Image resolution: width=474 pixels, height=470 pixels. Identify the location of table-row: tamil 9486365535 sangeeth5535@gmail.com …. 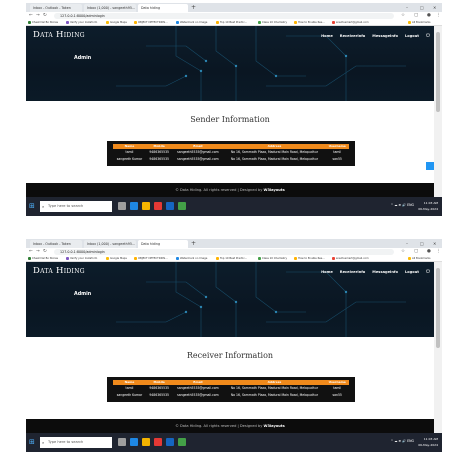
(231, 152).